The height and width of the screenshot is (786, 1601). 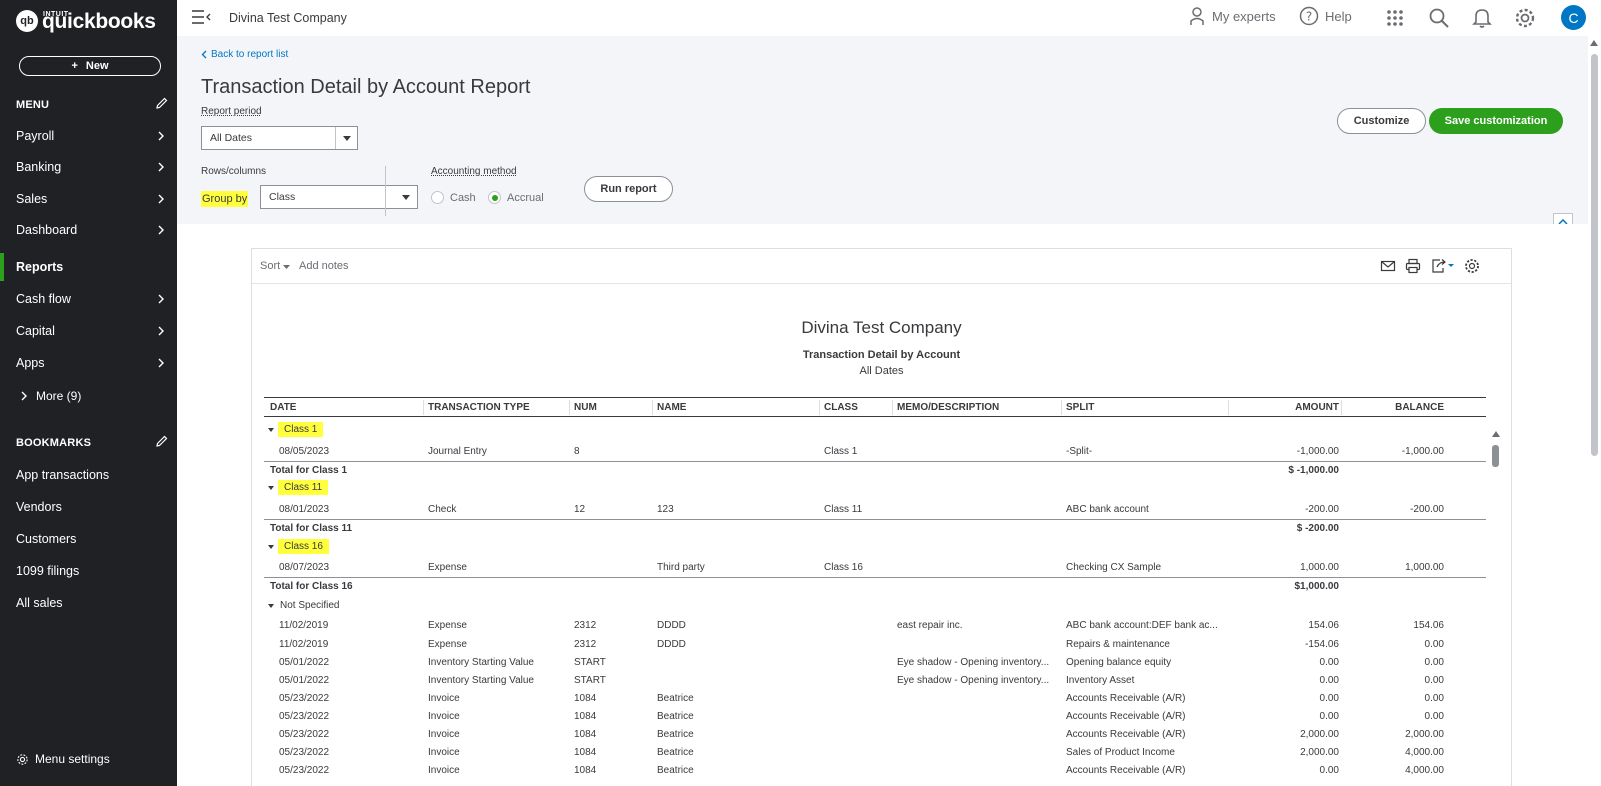 I want to click on user-avatar: C, so click(x=1573, y=17).